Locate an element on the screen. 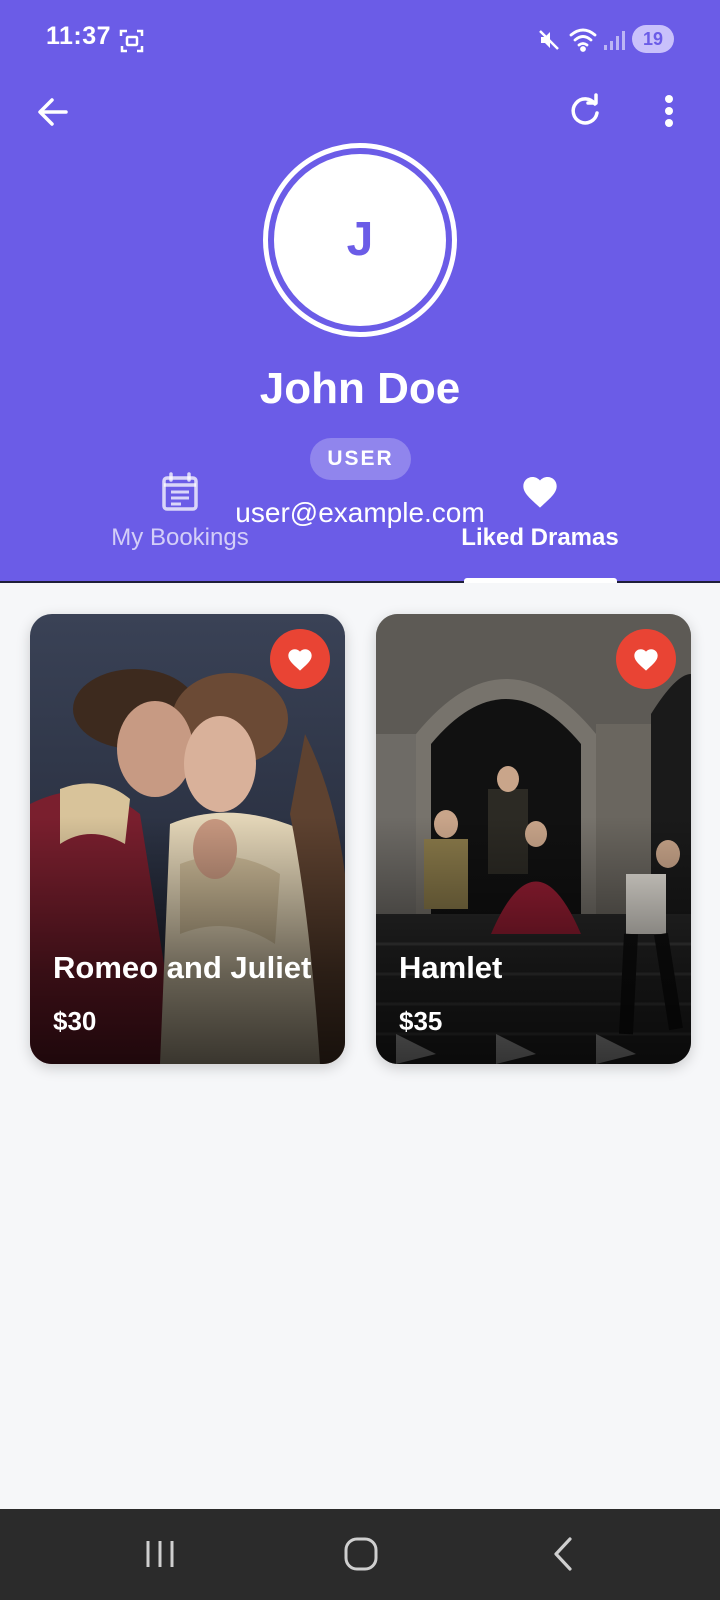 The height and width of the screenshot is (1600, 720). drama-title: Hamlet is located at coordinates (451, 967).